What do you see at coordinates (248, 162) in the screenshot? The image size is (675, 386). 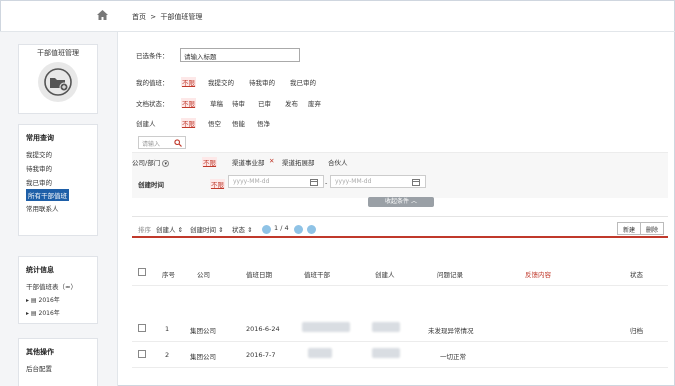 I see `company-option-channel-division: 渠道事业部` at bounding box center [248, 162].